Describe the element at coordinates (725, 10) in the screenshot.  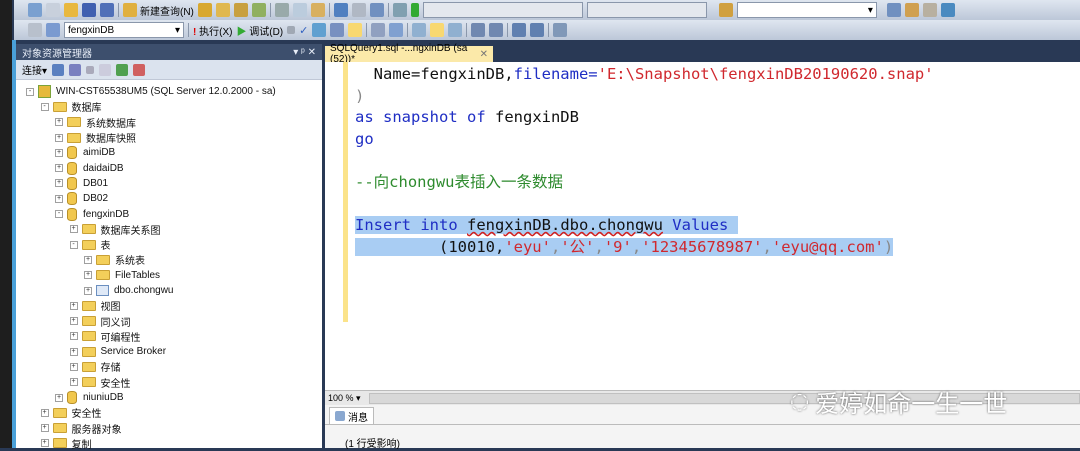
I see `find-in-files-icon` at that location.